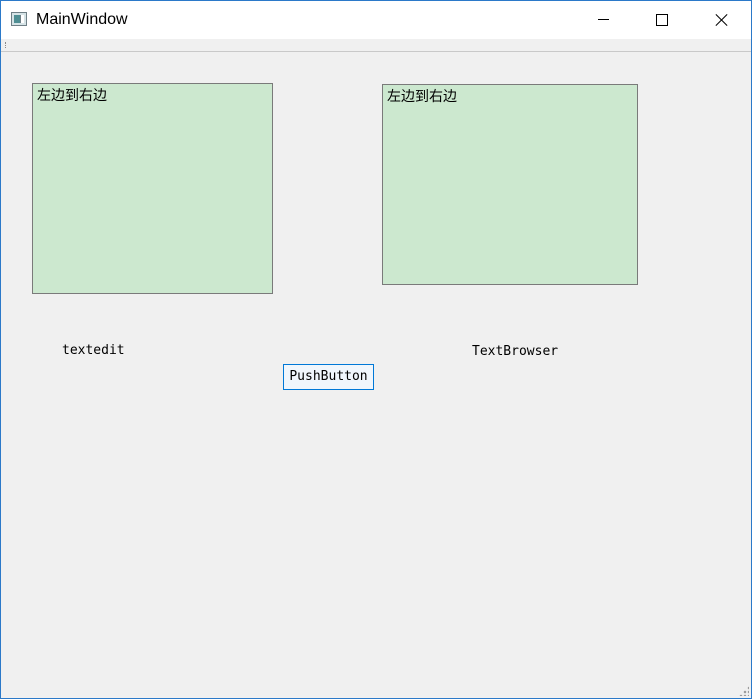  Describe the element at coordinates (720, 20) in the screenshot. I see `close-button` at that location.